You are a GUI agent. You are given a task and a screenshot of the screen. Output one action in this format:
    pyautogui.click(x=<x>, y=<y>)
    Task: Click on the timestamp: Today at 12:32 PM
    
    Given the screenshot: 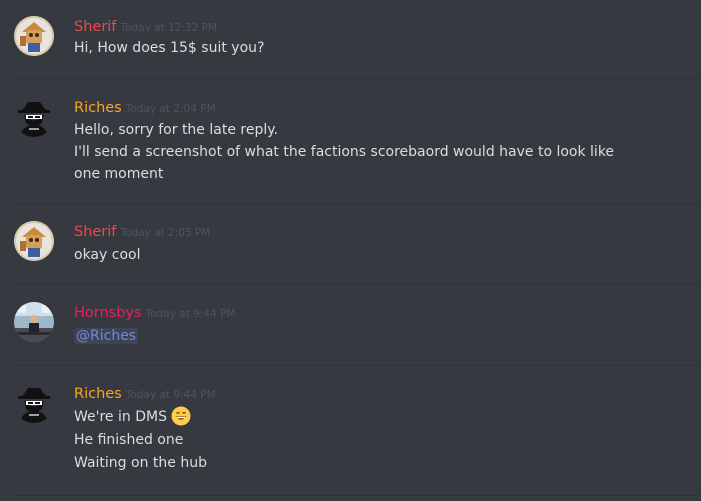 What is the action you would take?
    pyautogui.click(x=169, y=28)
    